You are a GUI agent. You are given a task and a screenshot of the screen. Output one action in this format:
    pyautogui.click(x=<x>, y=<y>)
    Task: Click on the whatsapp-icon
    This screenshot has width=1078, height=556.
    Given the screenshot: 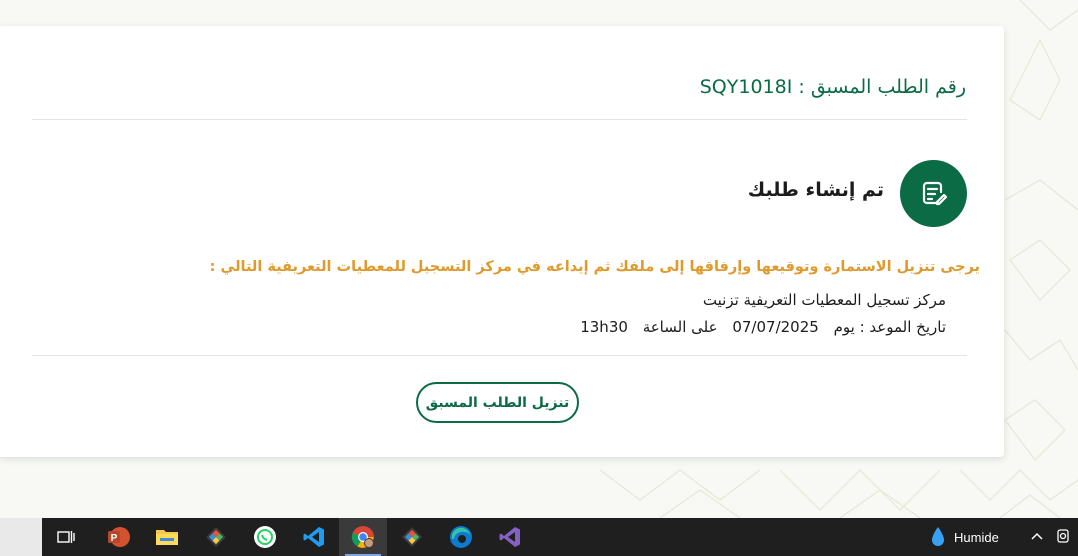 What is the action you would take?
    pyautogui.click(x=265, y=537)
    